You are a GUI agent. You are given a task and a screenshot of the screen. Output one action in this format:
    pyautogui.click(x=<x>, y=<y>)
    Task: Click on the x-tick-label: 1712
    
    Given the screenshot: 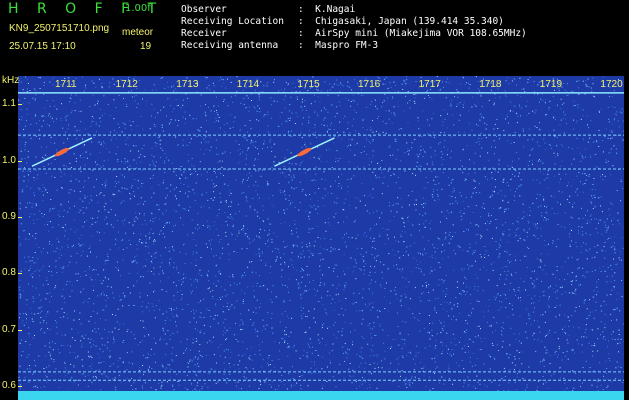 What is the action you would take?
    pyautogui.click(x=126, y=84)
    